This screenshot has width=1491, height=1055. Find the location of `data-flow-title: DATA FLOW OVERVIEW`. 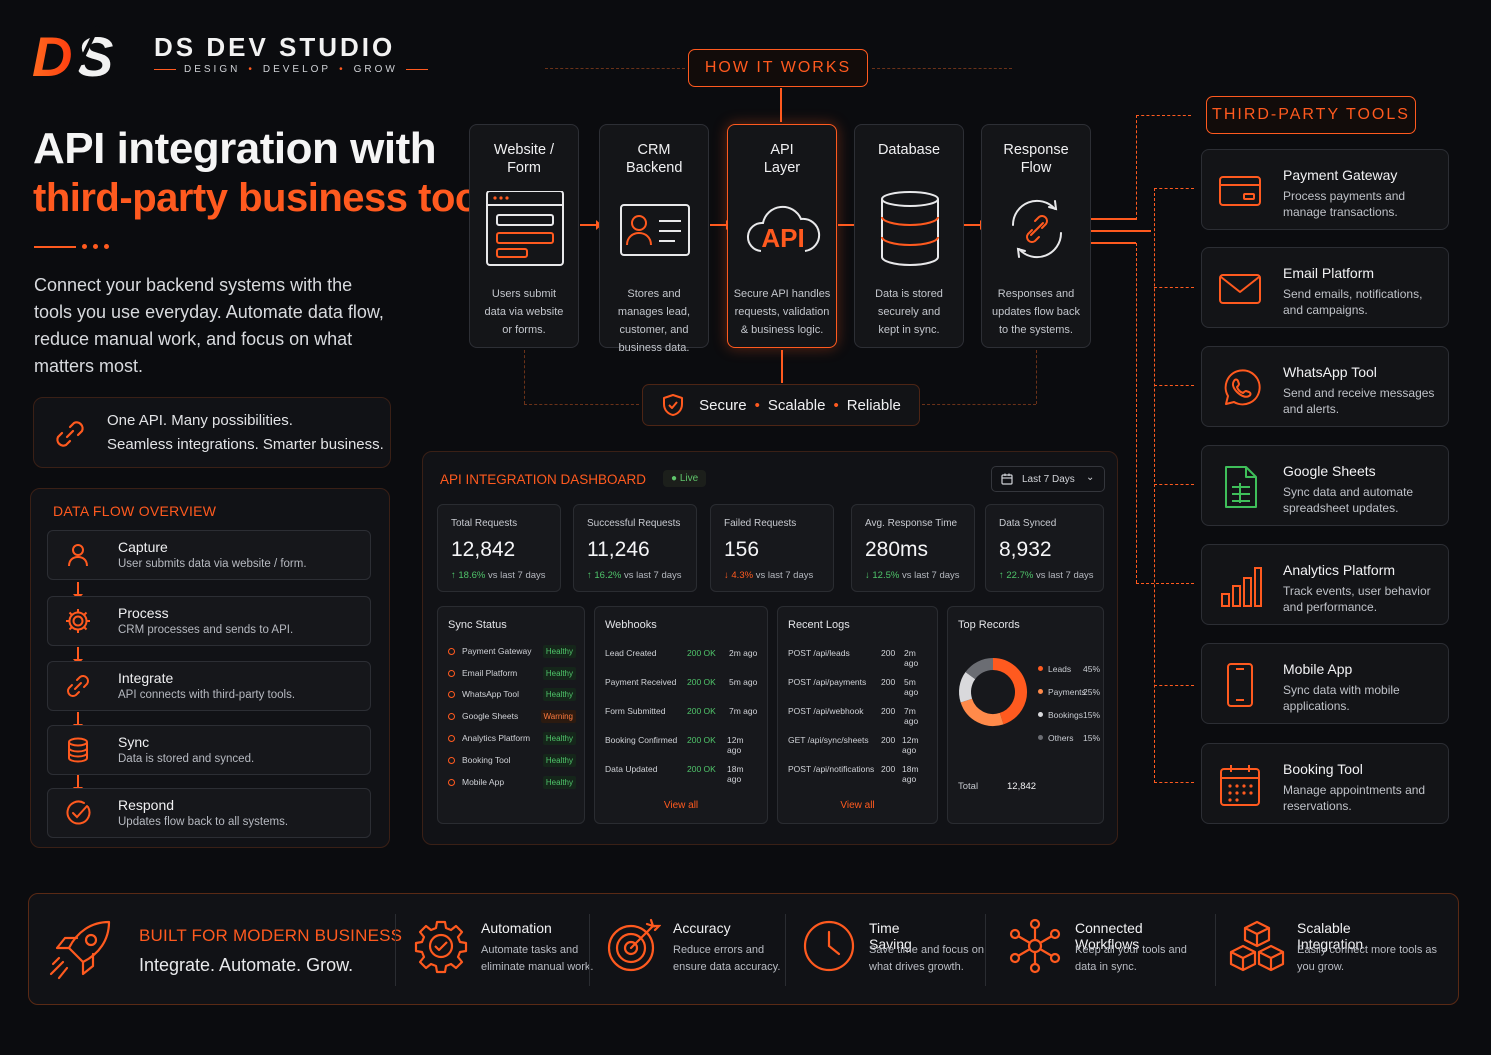

data-flow-title: DATA FLOW OVERVIEW is located at coordinates (135, 511).